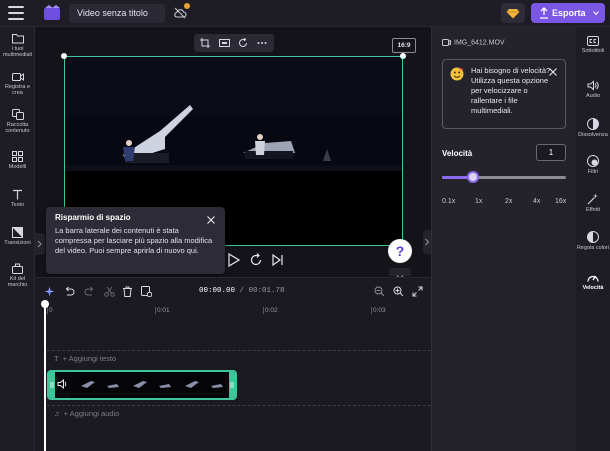  Describe the element at coordinates (596, 13) in the screenshot. I see `chevron-down-icon` at that location.